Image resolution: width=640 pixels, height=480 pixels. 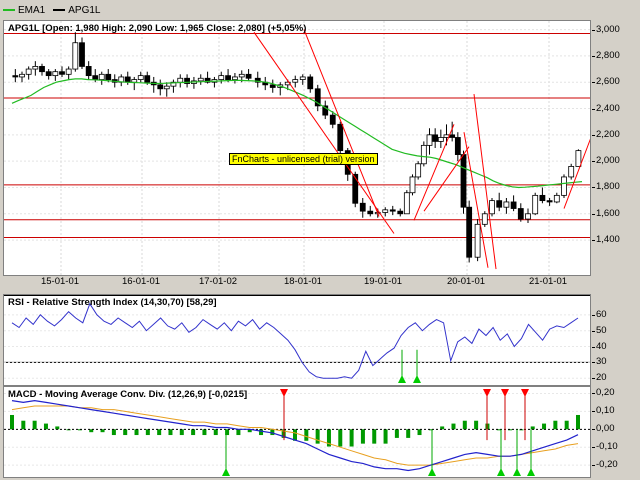 What do you see at coordinates (608, 82) in the screenshot?
I see `axis-tick-label: 2,600` at bounding box center [608, 82].